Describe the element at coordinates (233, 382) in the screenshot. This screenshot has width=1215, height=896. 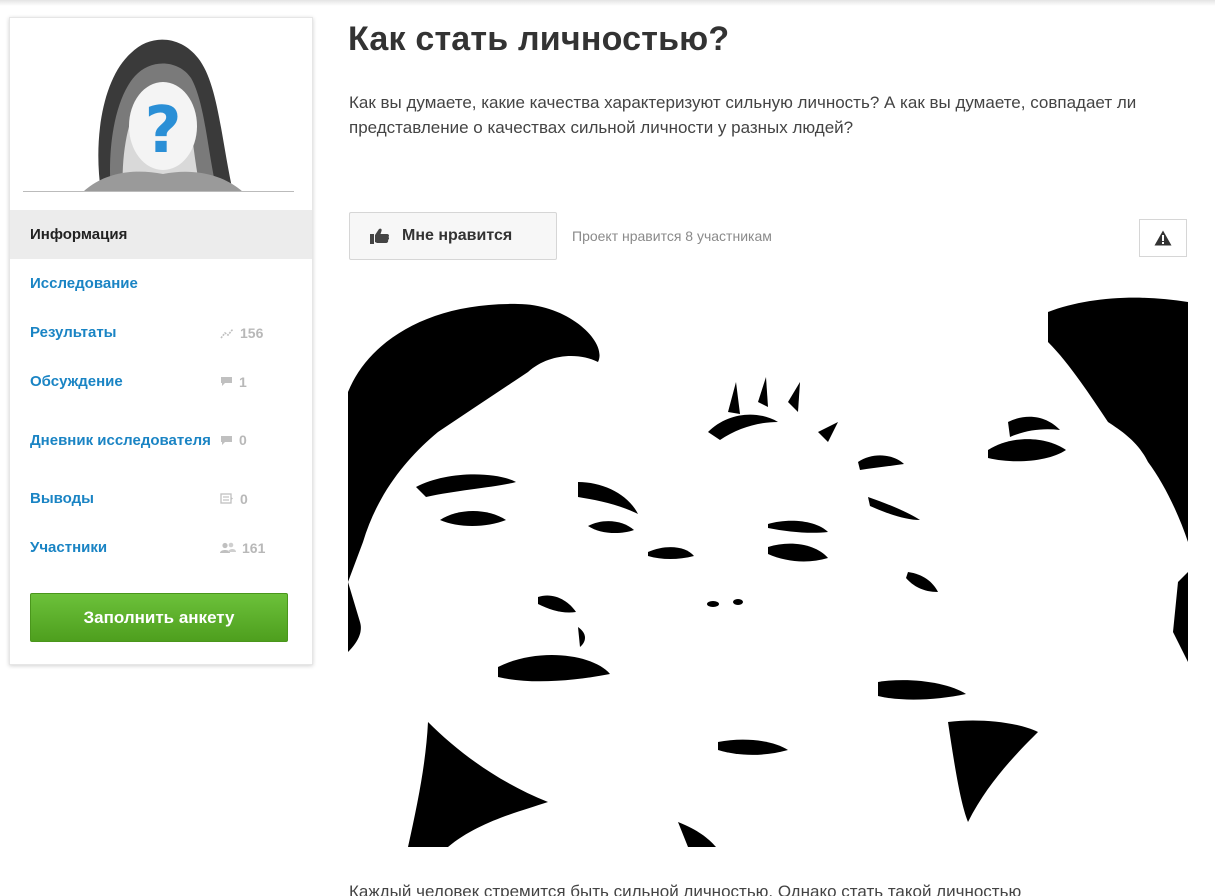
I see `nav-item-meta: 1` at that location.